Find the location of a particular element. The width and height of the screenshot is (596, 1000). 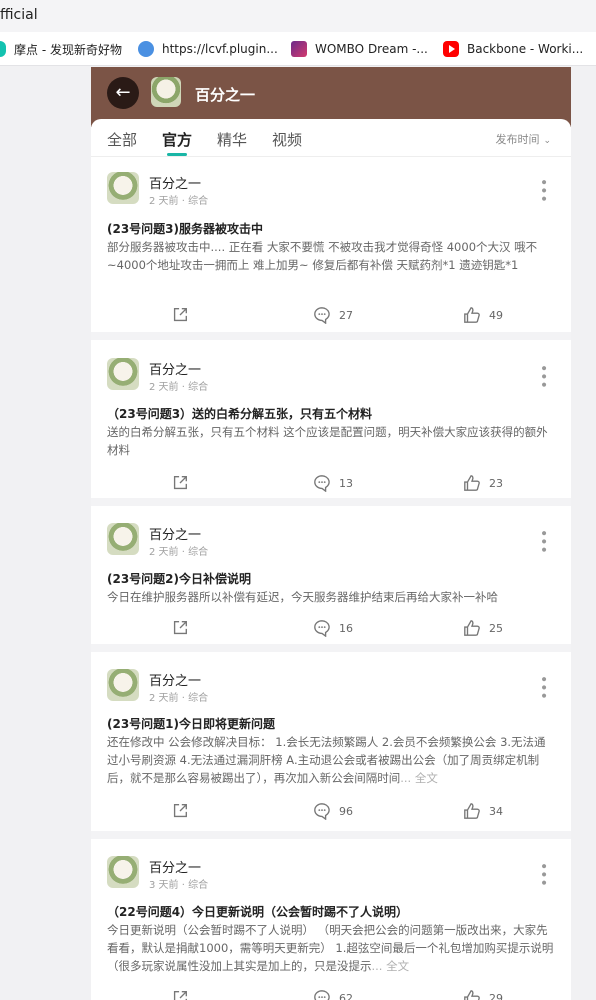

back-button: ← is located at coordinates (123, 93).